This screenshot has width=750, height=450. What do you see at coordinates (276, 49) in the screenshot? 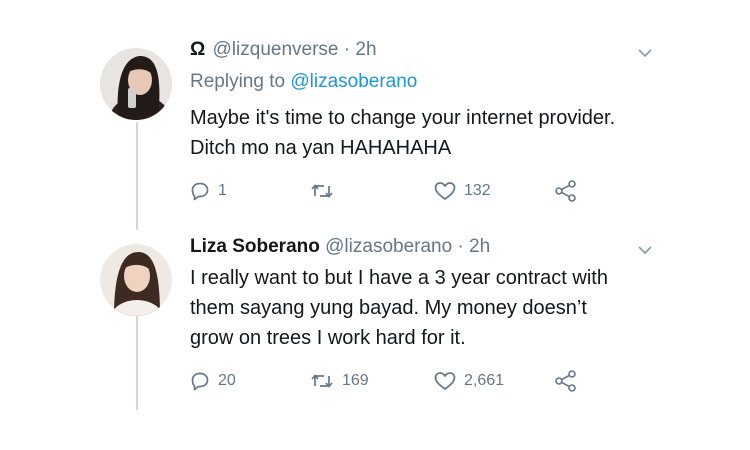
I see `user-handle: @lizquenverse` at bounding box center [276, 49].